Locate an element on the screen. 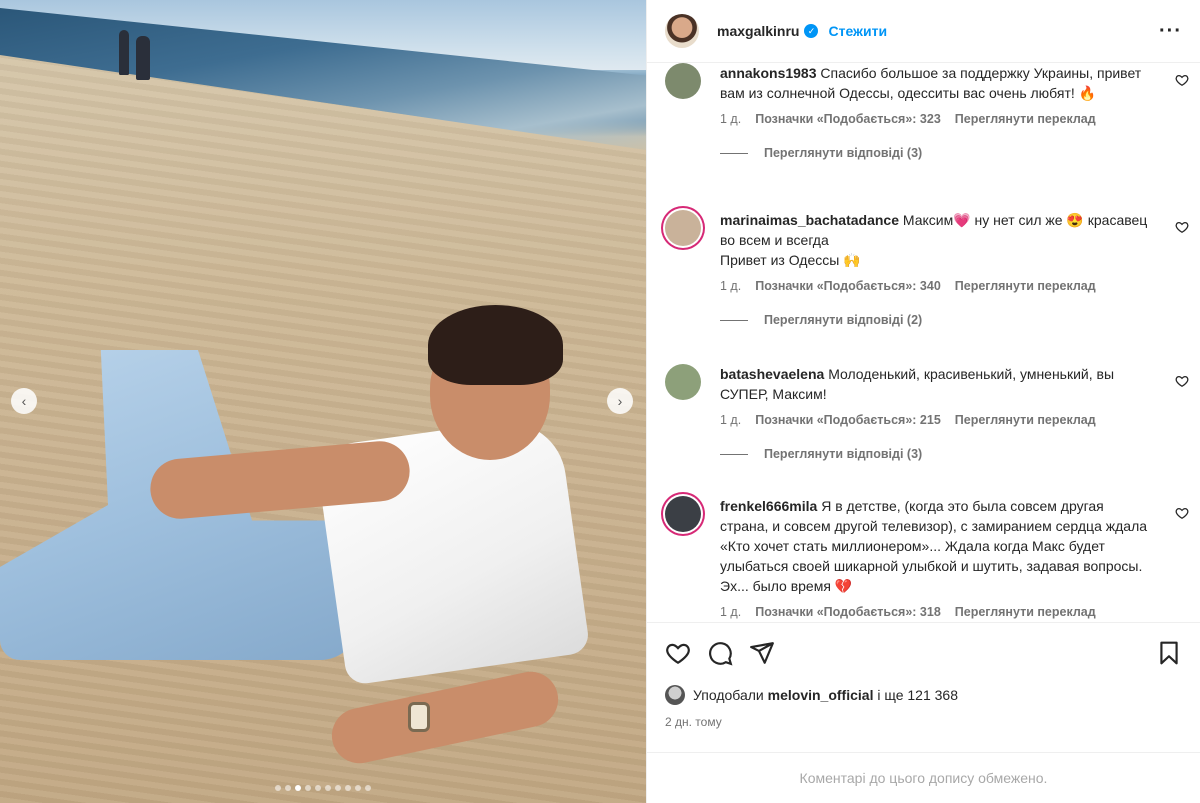 Image resolution: width=1200 pixels, height=803 pixels. author-avatar is located at coordinates (682, 31).